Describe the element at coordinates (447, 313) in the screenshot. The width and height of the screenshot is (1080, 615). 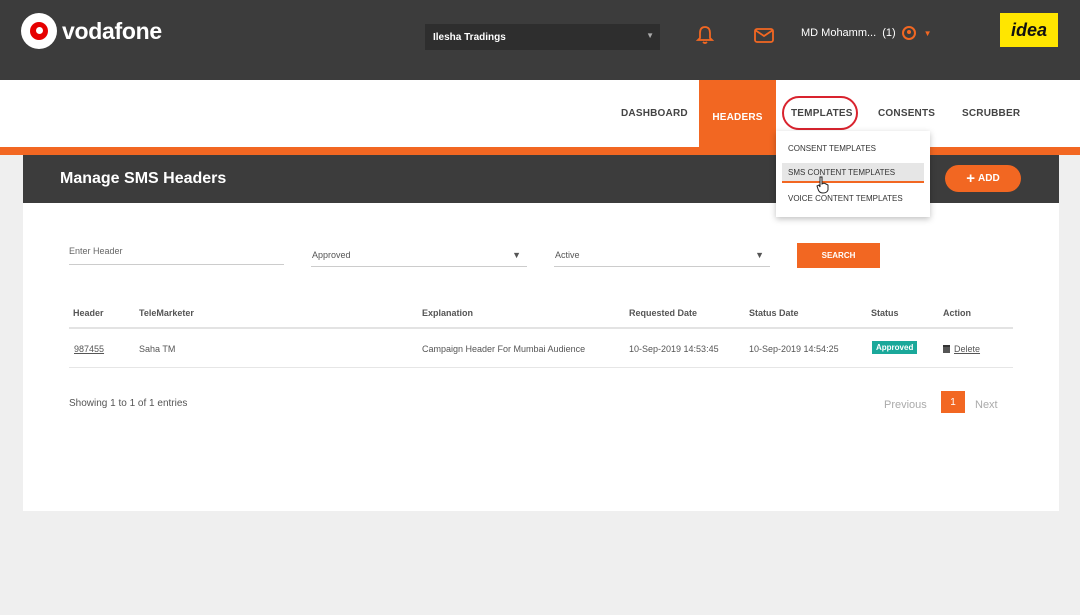
I see `column-header: Explanation` at that location.